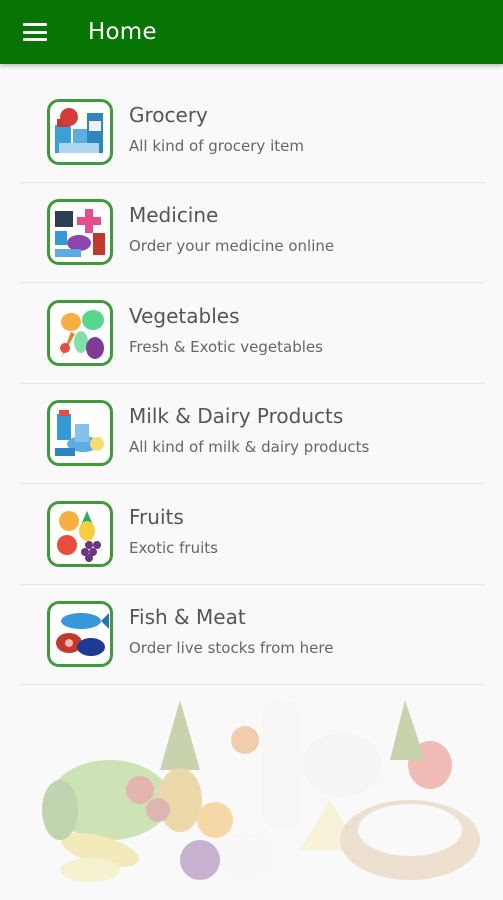 The height and width of the screenshot is (900, 503). I want to click on dairy-icon, so click(80, 433).